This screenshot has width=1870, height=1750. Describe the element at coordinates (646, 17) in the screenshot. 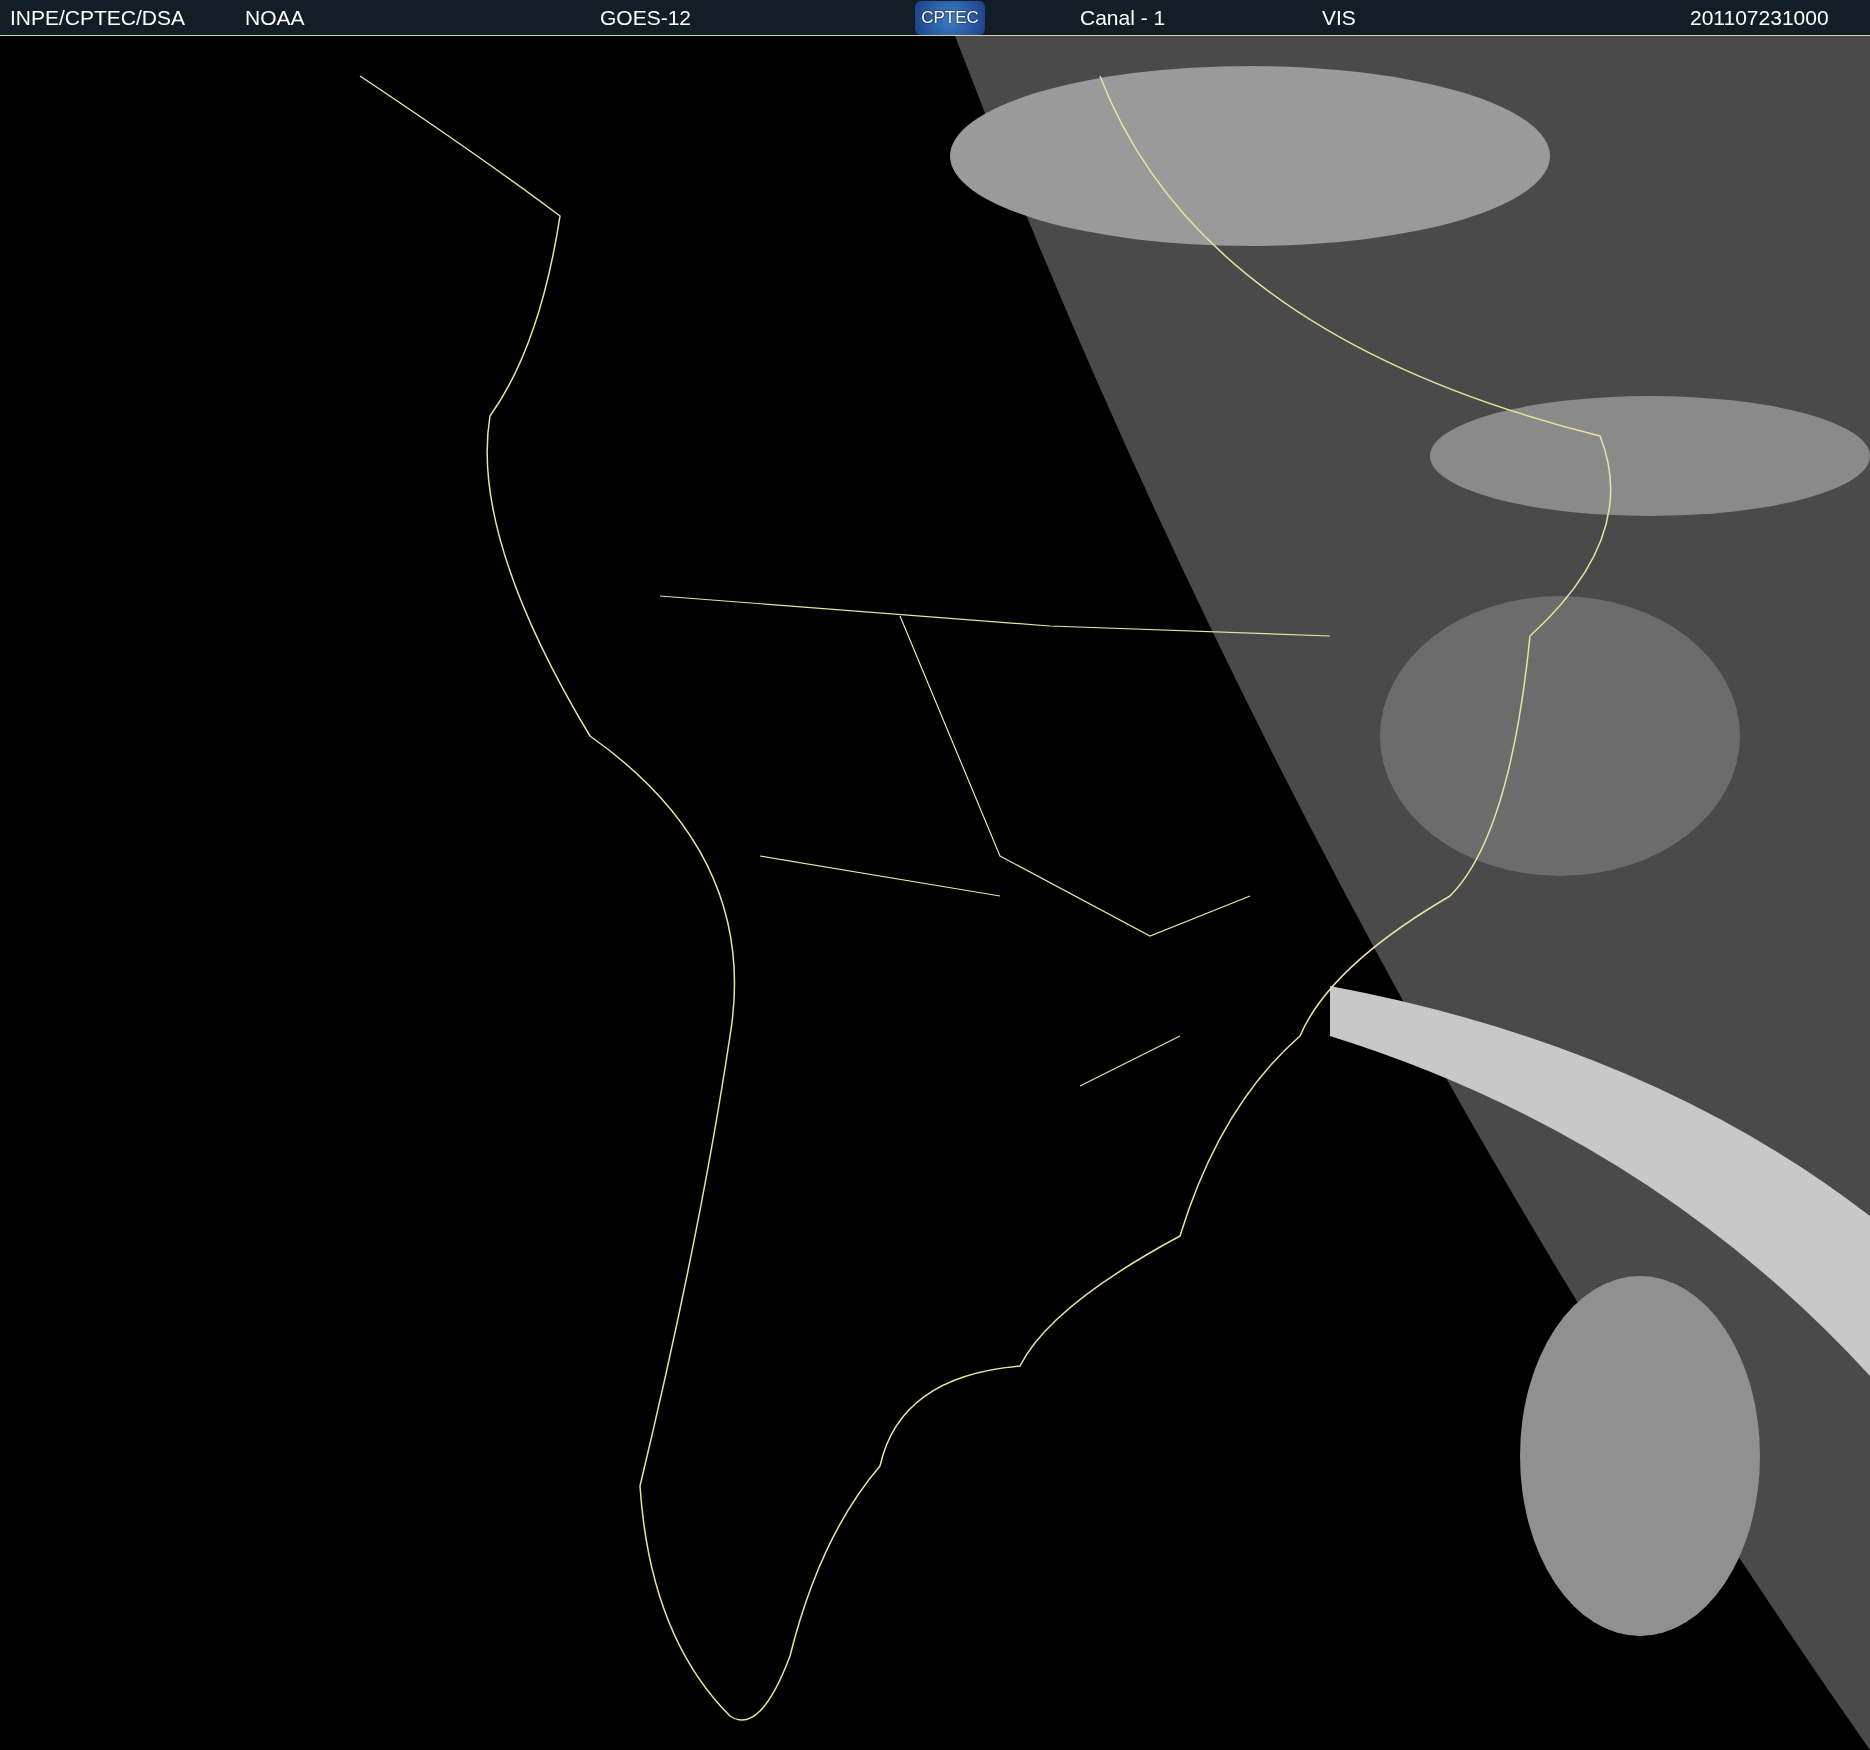

I see `header-label: GOES-12` at that location.